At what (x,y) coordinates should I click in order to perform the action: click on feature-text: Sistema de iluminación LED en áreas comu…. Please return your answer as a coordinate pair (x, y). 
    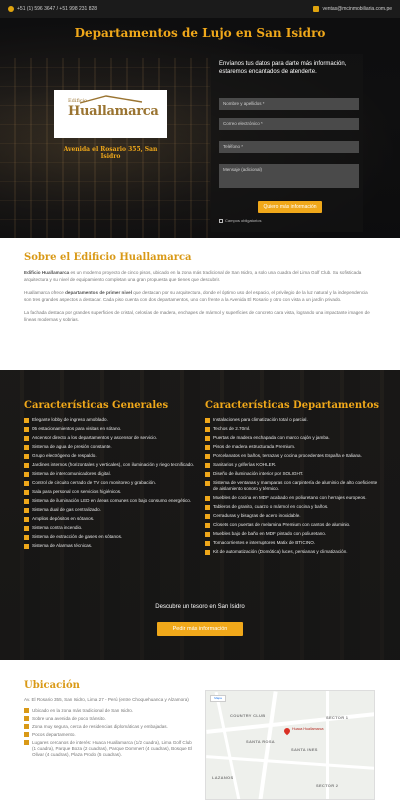
    Looking at the image, I should click on (112, 500).